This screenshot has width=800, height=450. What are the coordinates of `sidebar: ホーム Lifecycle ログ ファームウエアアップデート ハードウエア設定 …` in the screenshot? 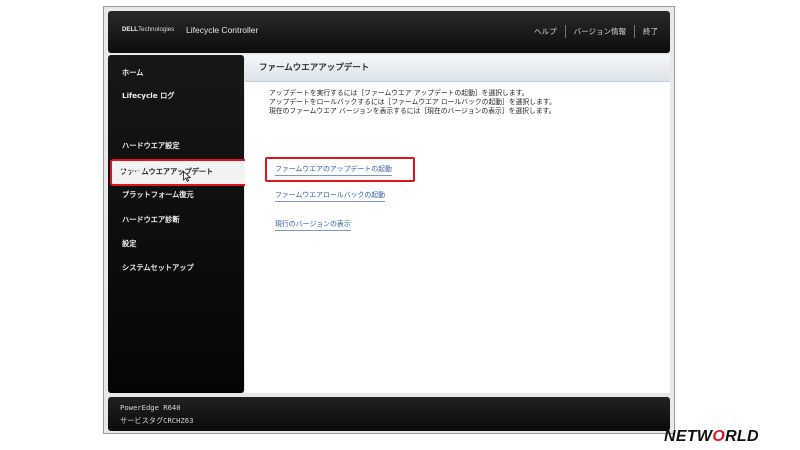 It's located at (178, 224).